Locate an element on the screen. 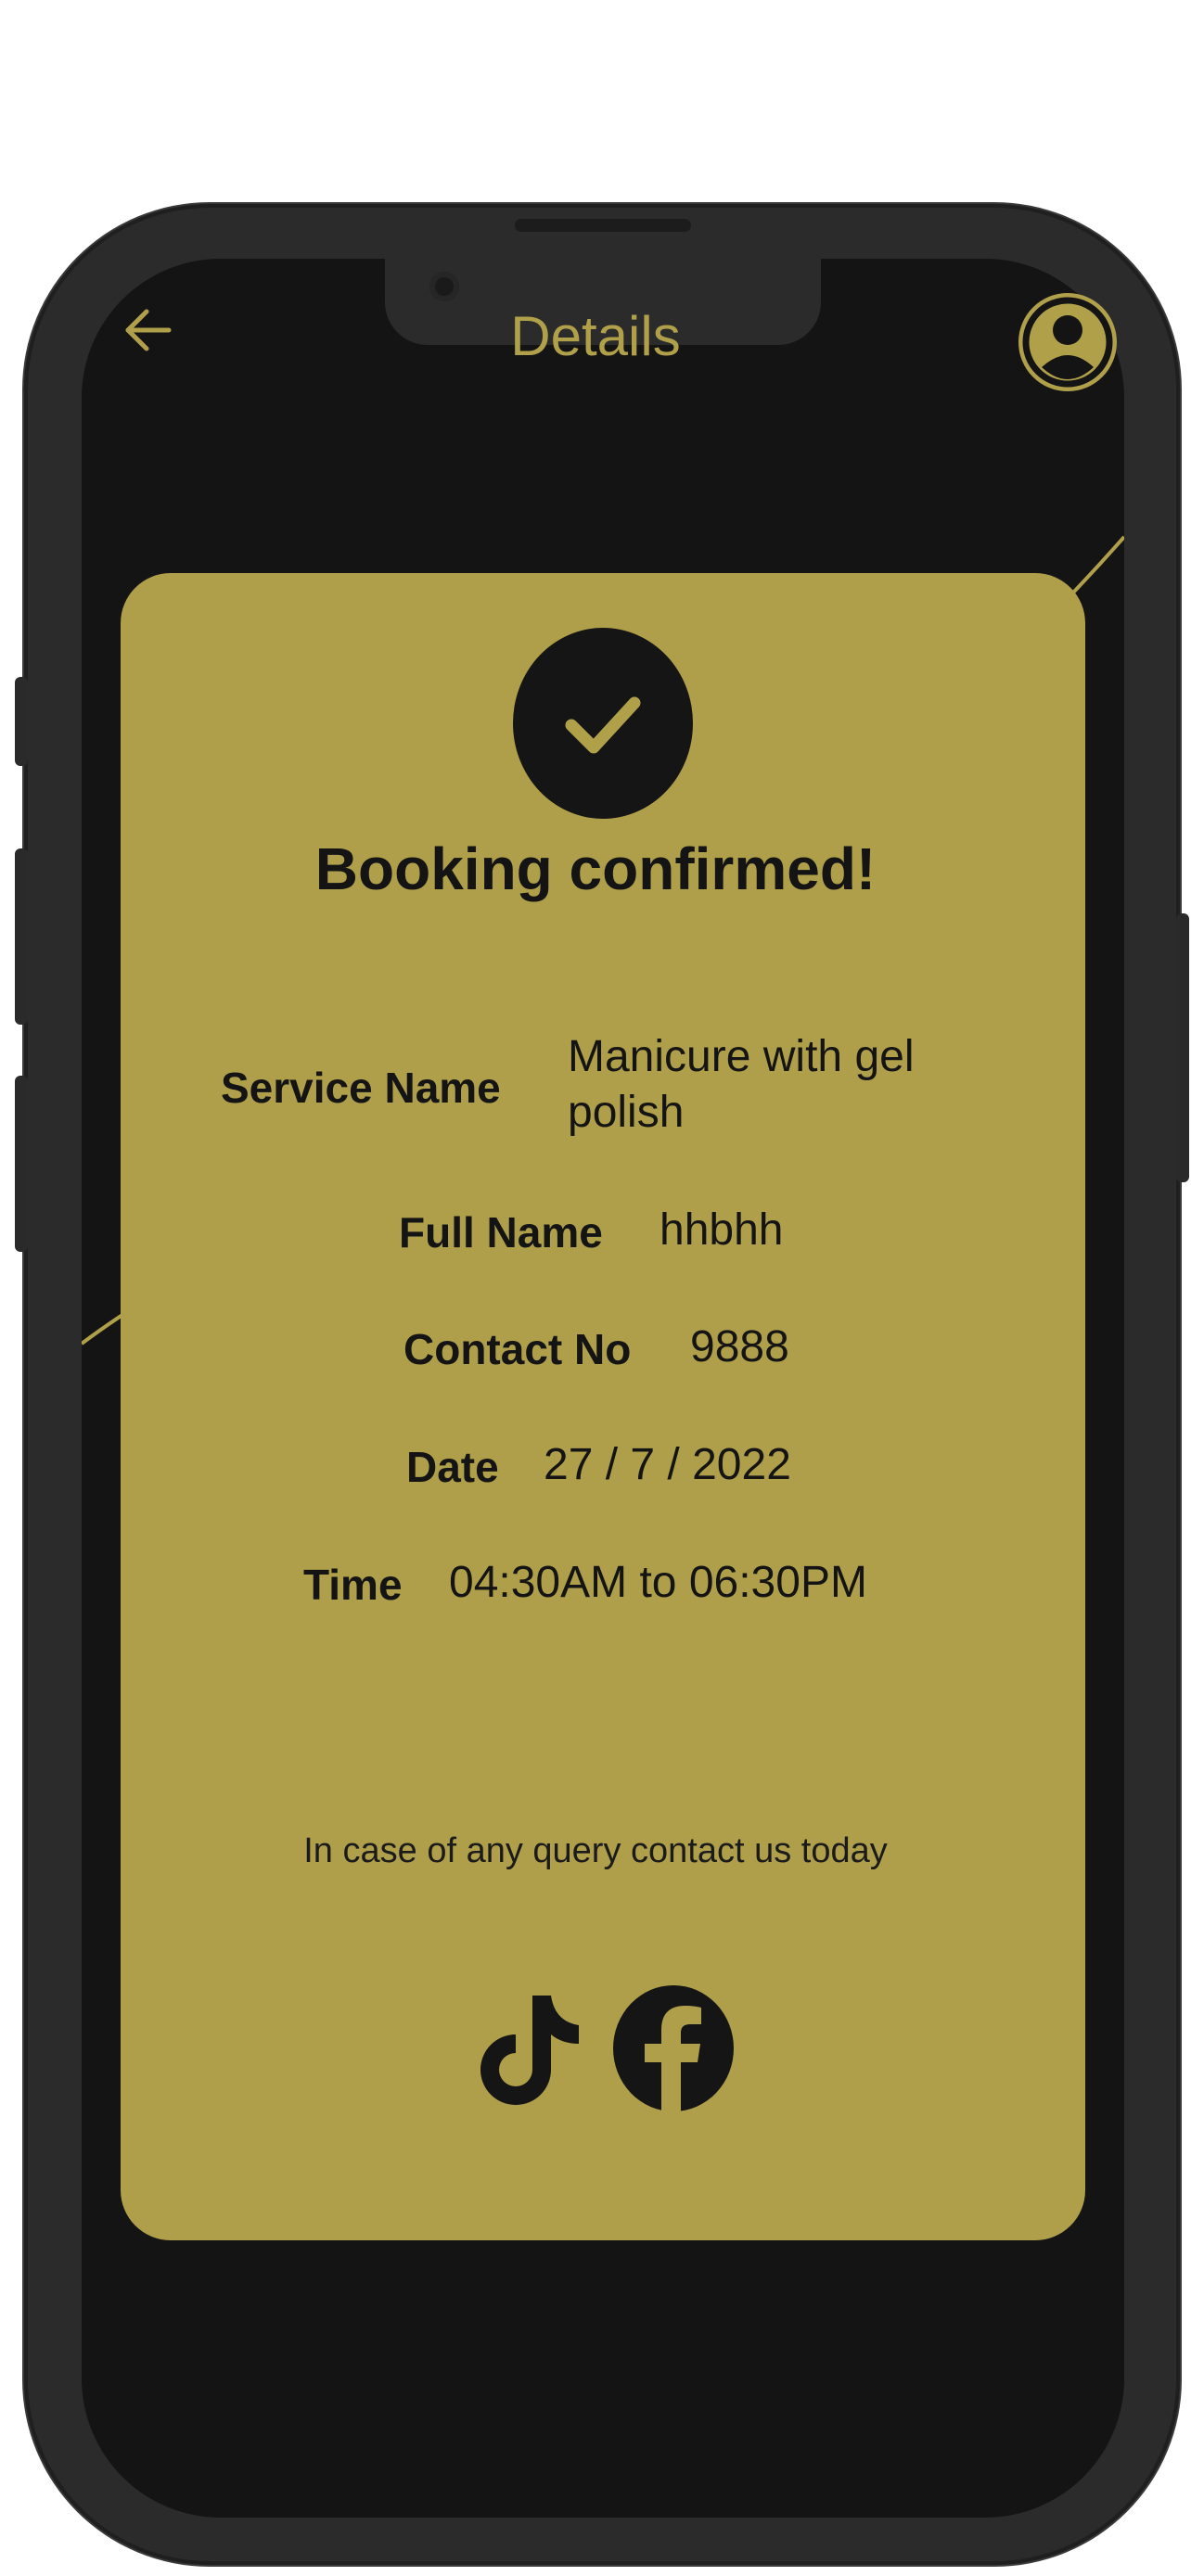  user-avatar-icon is located at coordinates (1067, 343).